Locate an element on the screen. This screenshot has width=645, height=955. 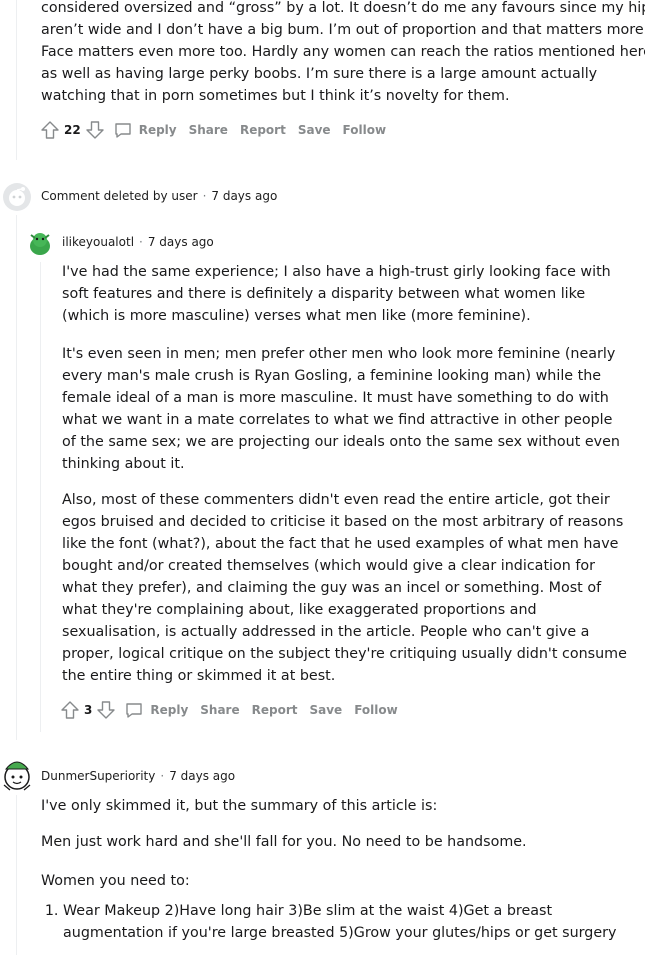
comment-action-bar: 3 Reply Share Report Save Follow is located at coordinates (229, 710).